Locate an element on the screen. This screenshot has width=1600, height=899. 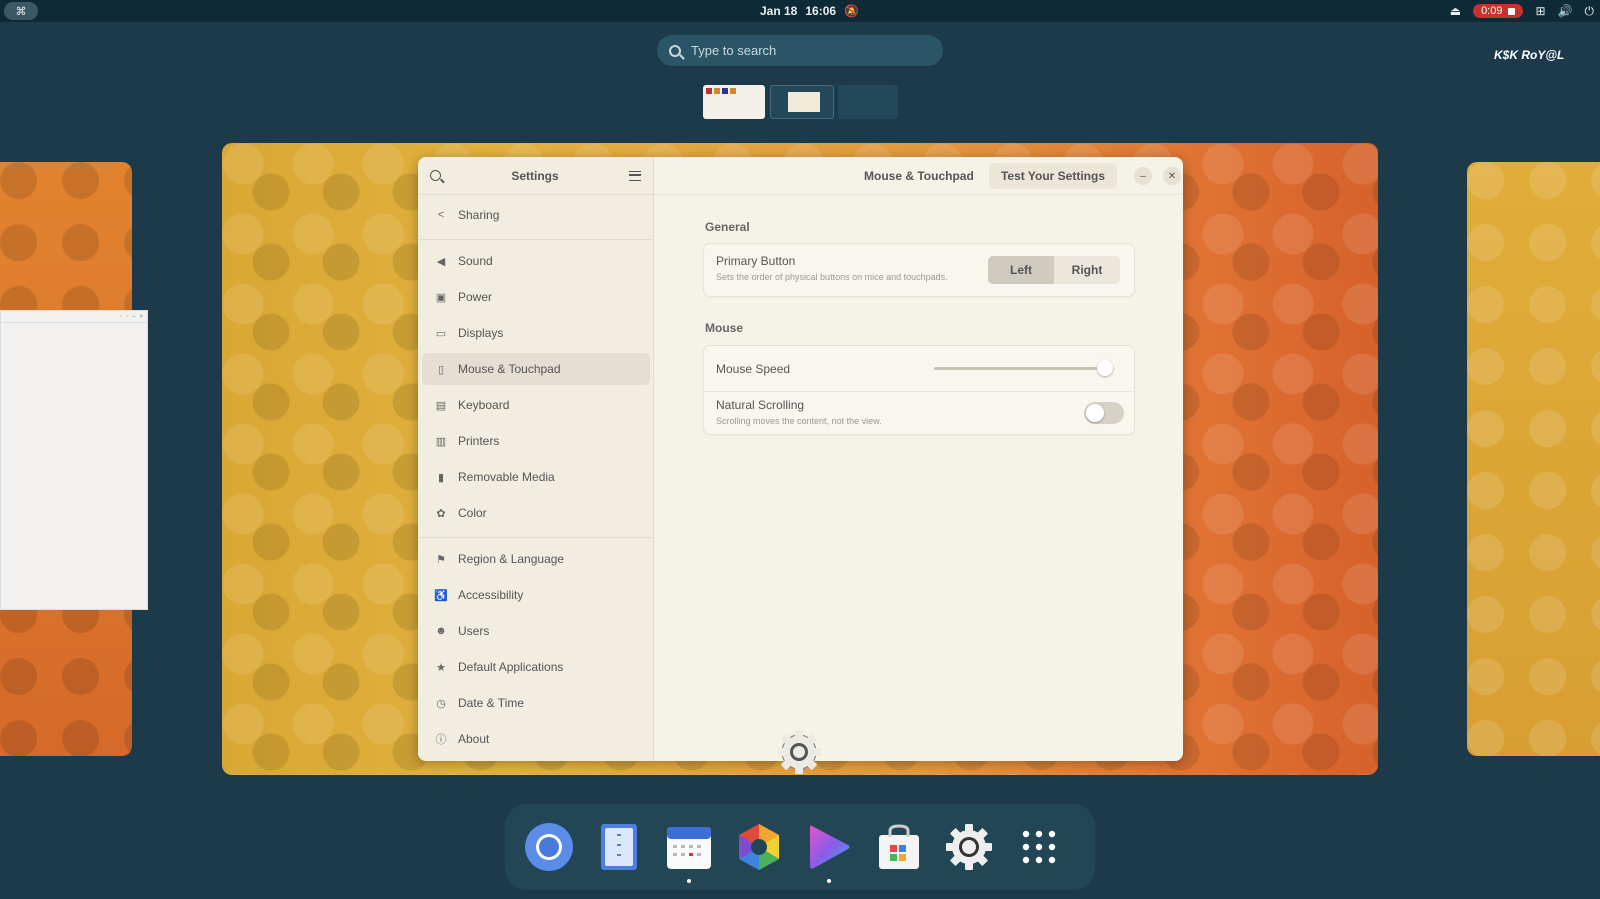
flag-icon: ⚑ is located at coordinates (441, 559).